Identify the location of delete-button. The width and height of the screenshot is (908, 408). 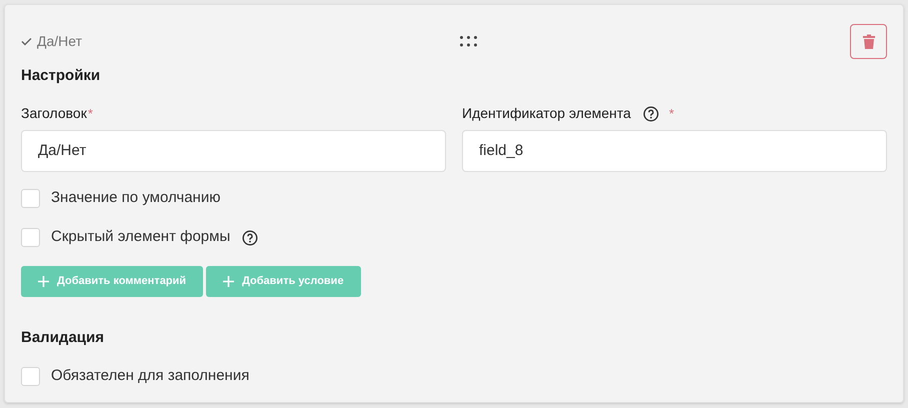
(868, 41).